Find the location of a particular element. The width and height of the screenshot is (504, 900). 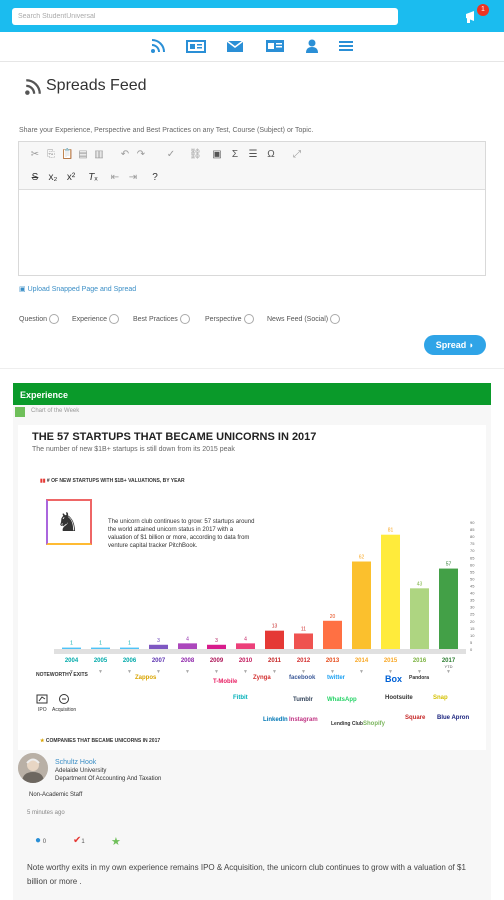

category-question: Question is located at coordinates (39, 319).